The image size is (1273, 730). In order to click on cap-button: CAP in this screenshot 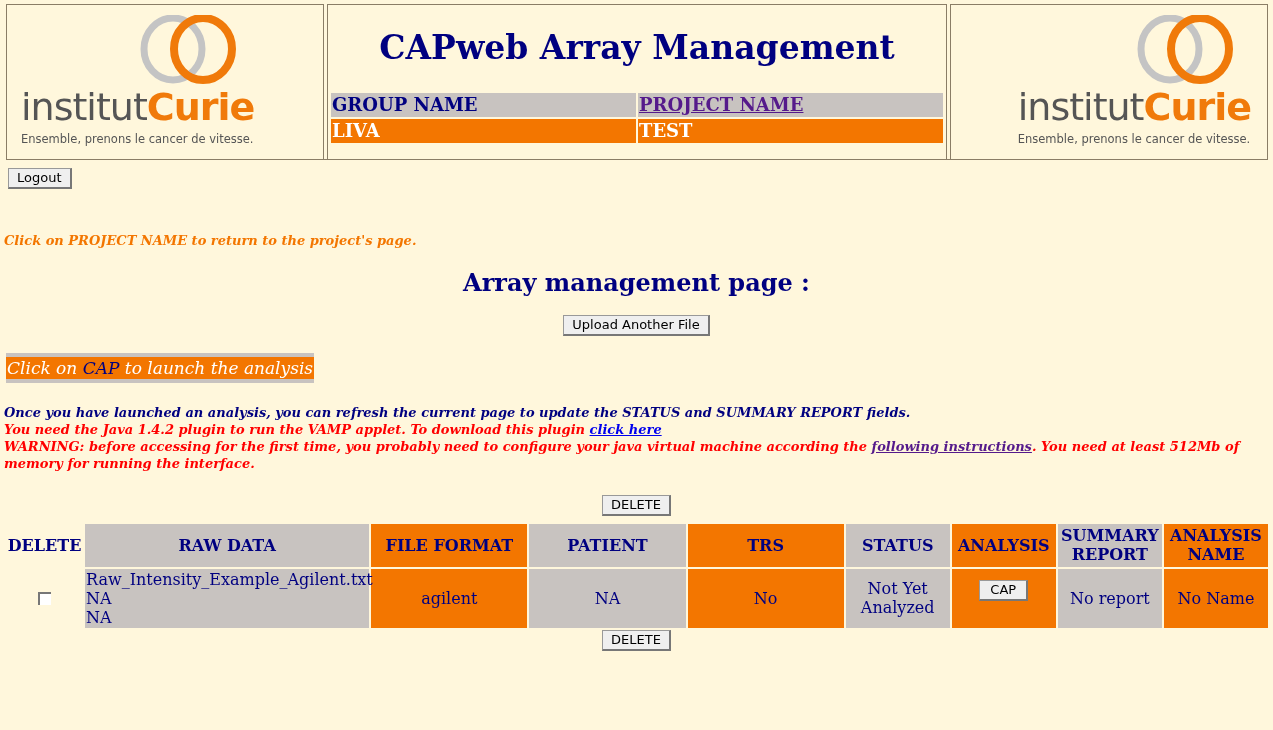, I will do `click(1004, 590)`.